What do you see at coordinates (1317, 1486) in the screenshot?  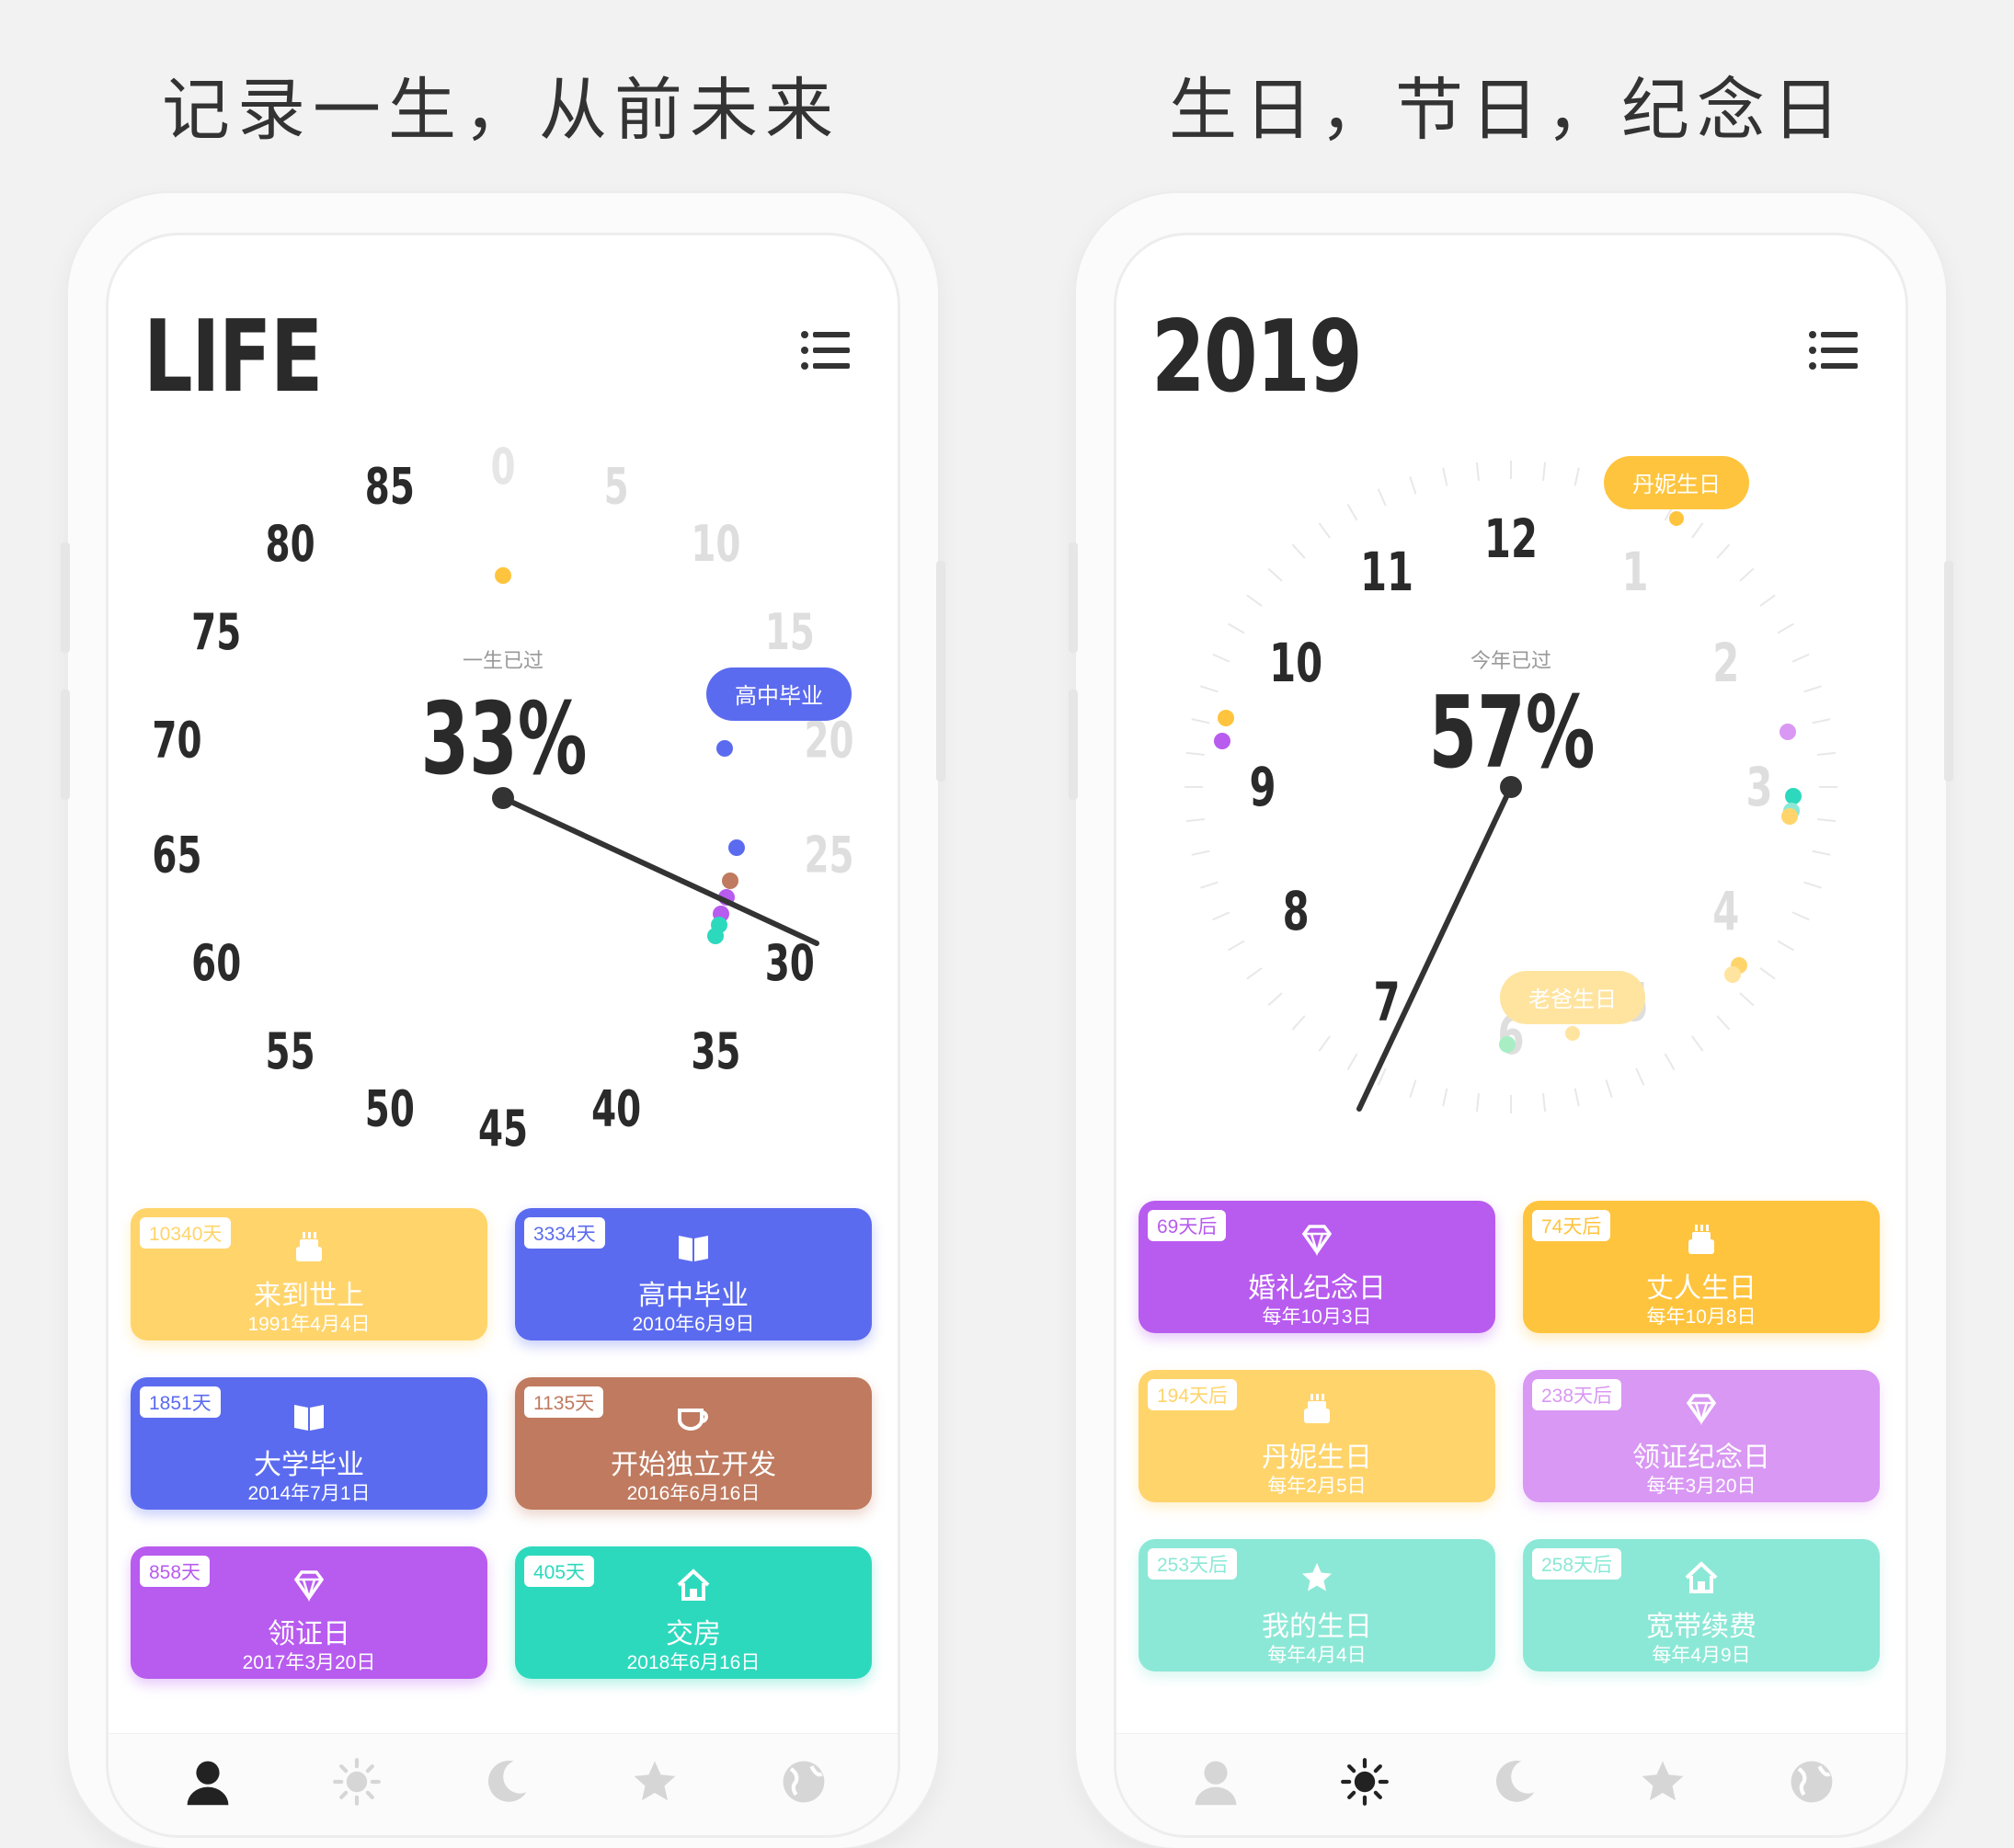 I see `event-date: 每年2月5日` at bounding box center [1317, 1486].